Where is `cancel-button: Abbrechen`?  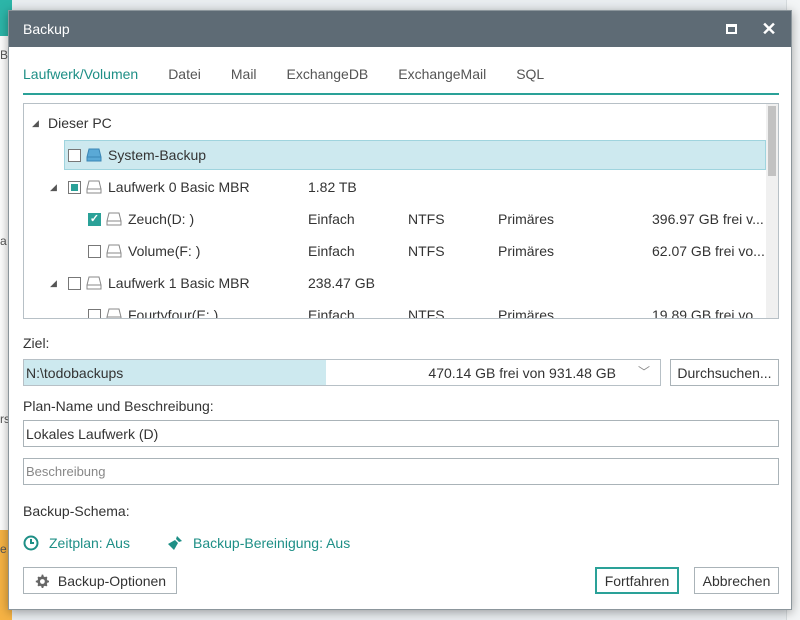
cancel-button: Abbrechen is located at coordinates (736, 580).